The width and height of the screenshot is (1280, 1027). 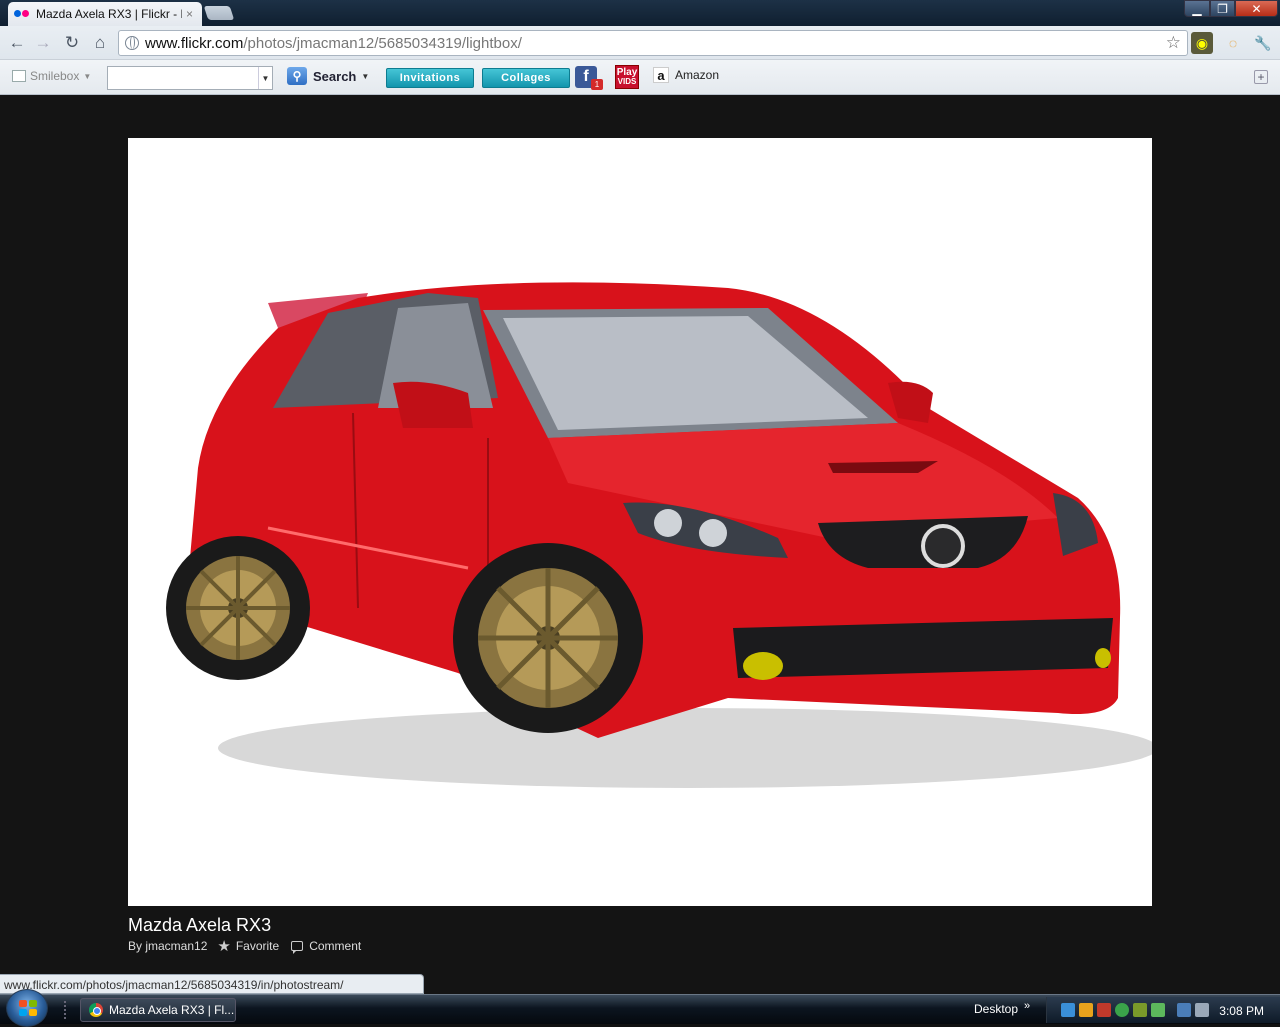 I want to click on url-path: /photos/jmacman12/5685034319/lightbox/, so click(x=382, y=43).